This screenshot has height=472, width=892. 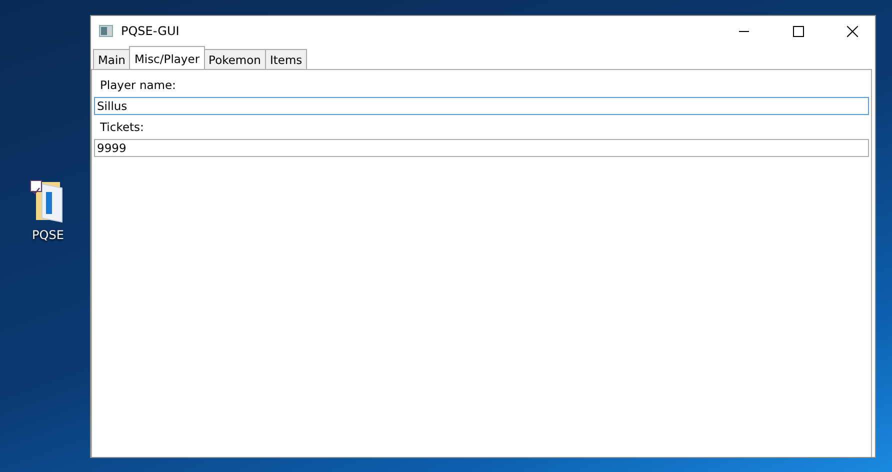 What do you see at coordinates (106, 31) in the screenshot?
I see `app-icon` at bounding box center [106, 31].